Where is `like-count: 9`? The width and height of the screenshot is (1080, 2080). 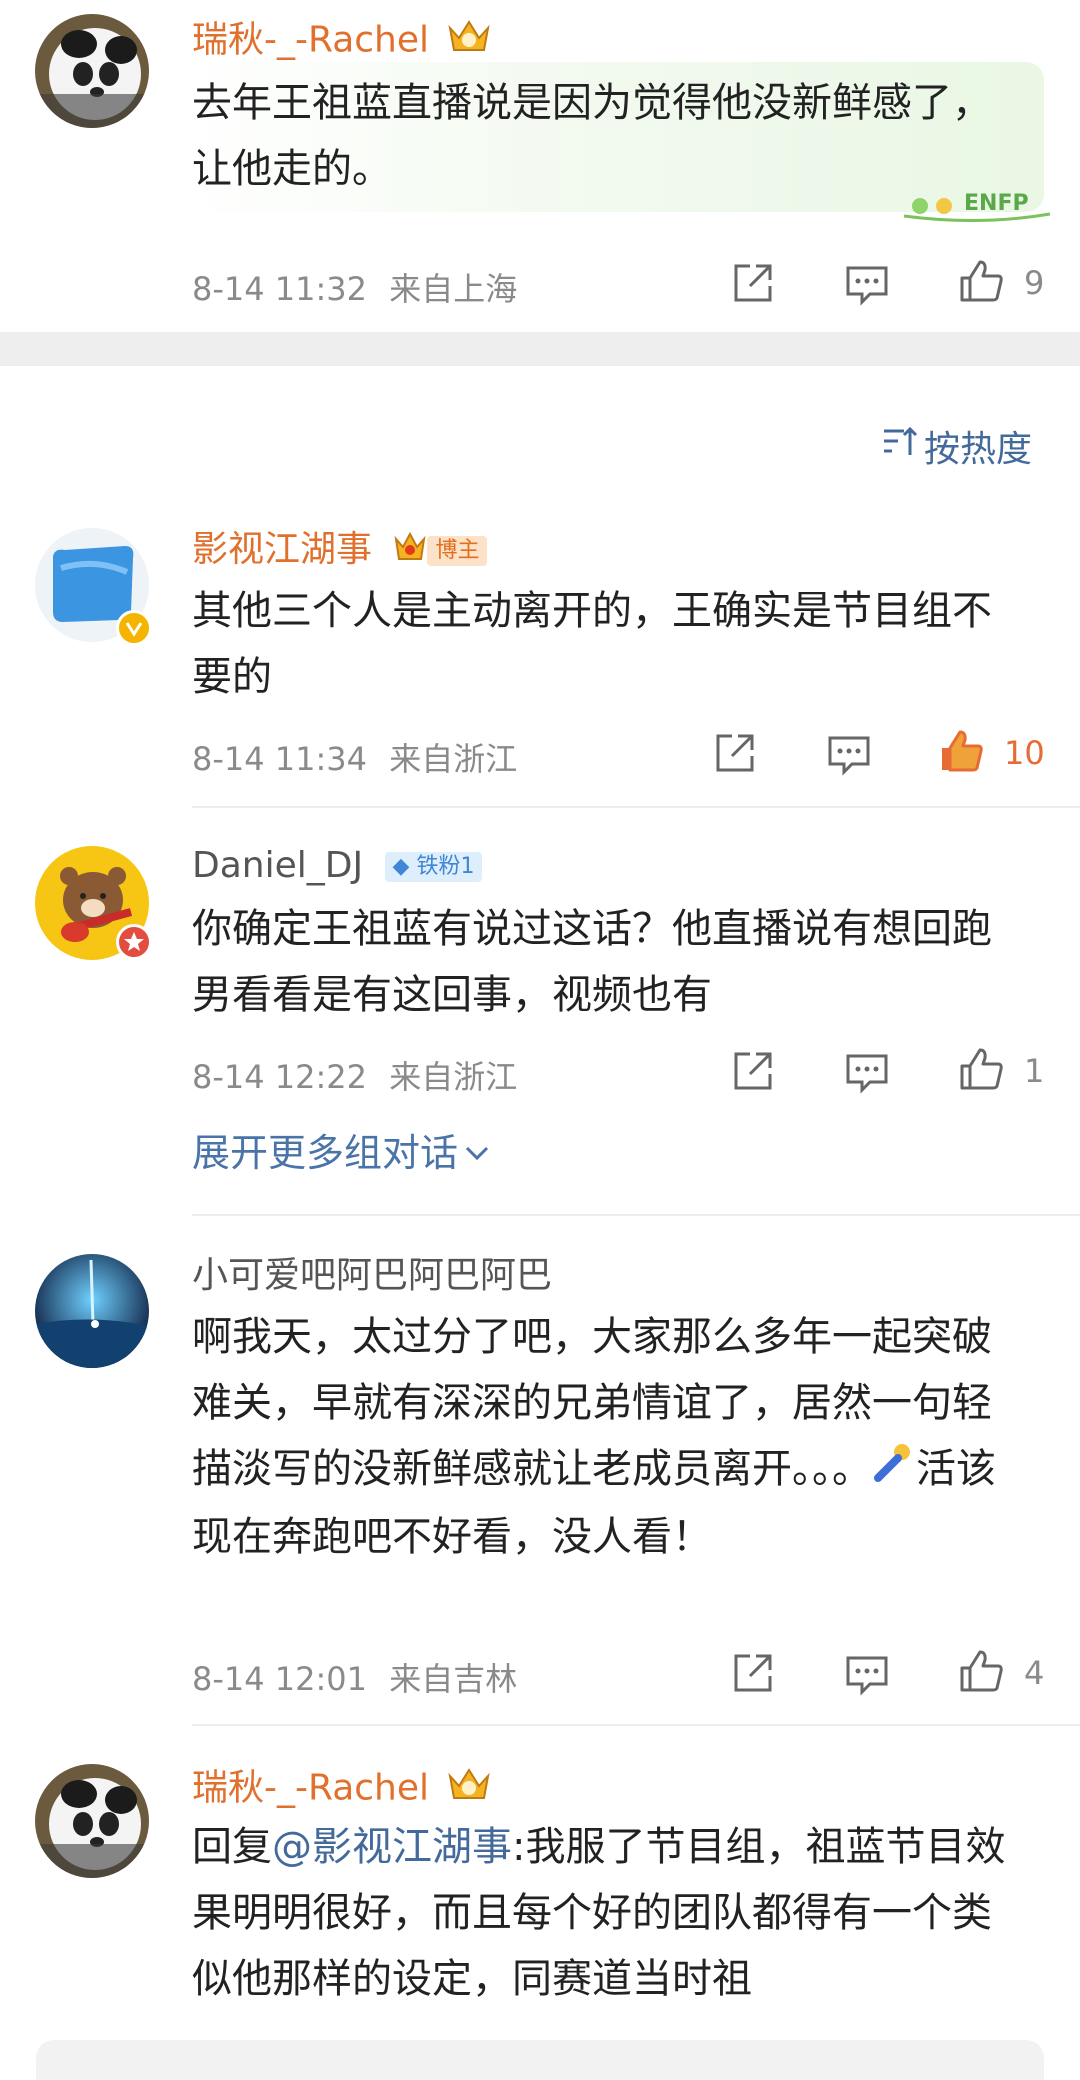 like-count: 9 is located at coordinates (1034, 283).